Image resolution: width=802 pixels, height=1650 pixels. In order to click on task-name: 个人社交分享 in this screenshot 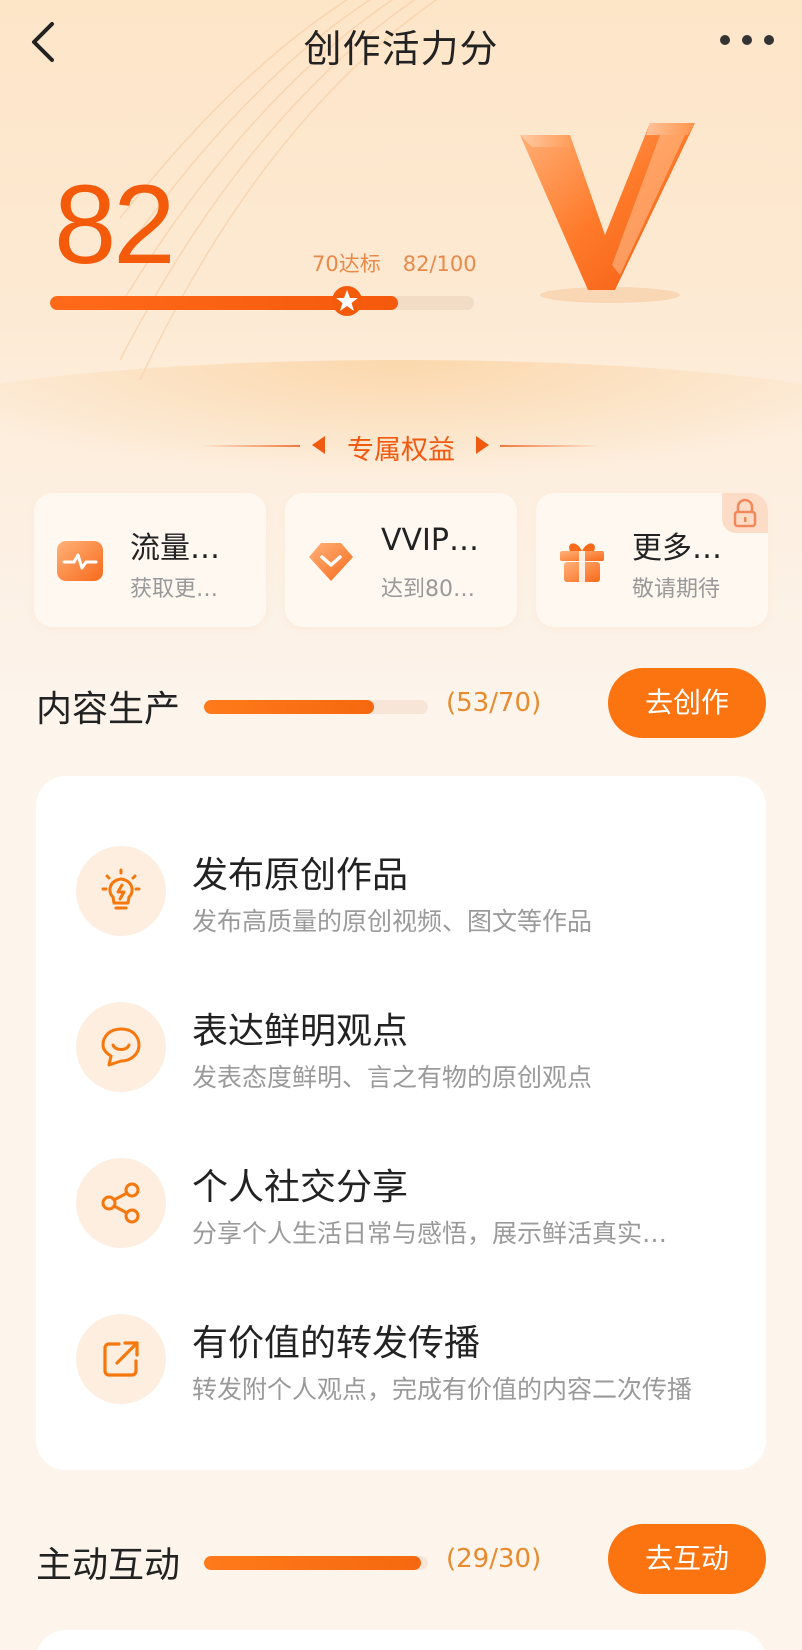, I will do `click(300, 1187)`.